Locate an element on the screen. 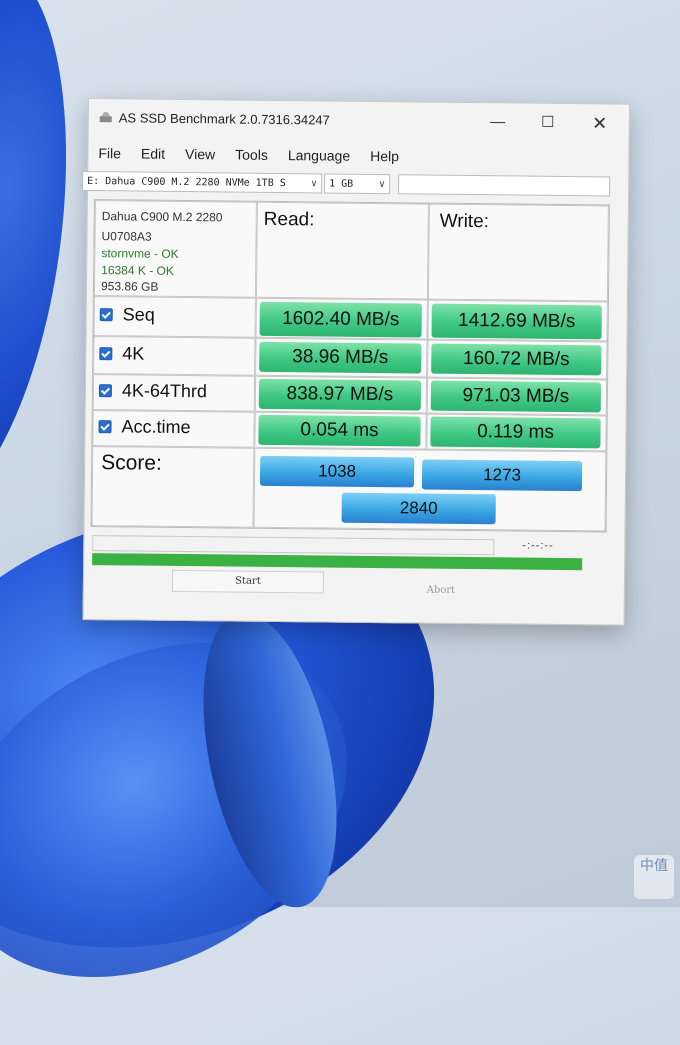  test-4k: 4K is located at coordinates (121, 353).